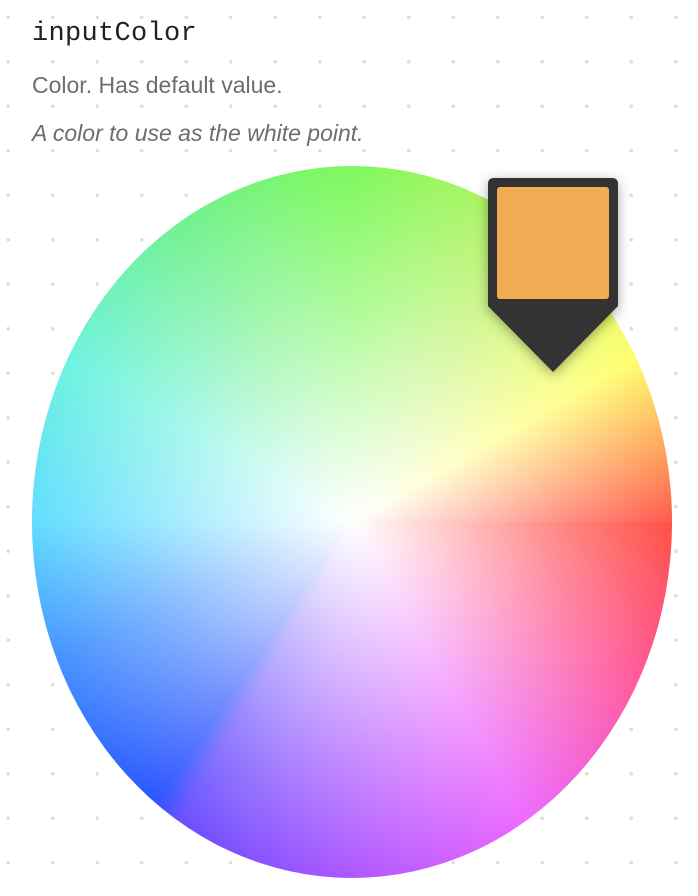  Describe the element at coordinates (198, 133) in the screenshot. I see `parameter-description: A color to use as the white point.` at that location.